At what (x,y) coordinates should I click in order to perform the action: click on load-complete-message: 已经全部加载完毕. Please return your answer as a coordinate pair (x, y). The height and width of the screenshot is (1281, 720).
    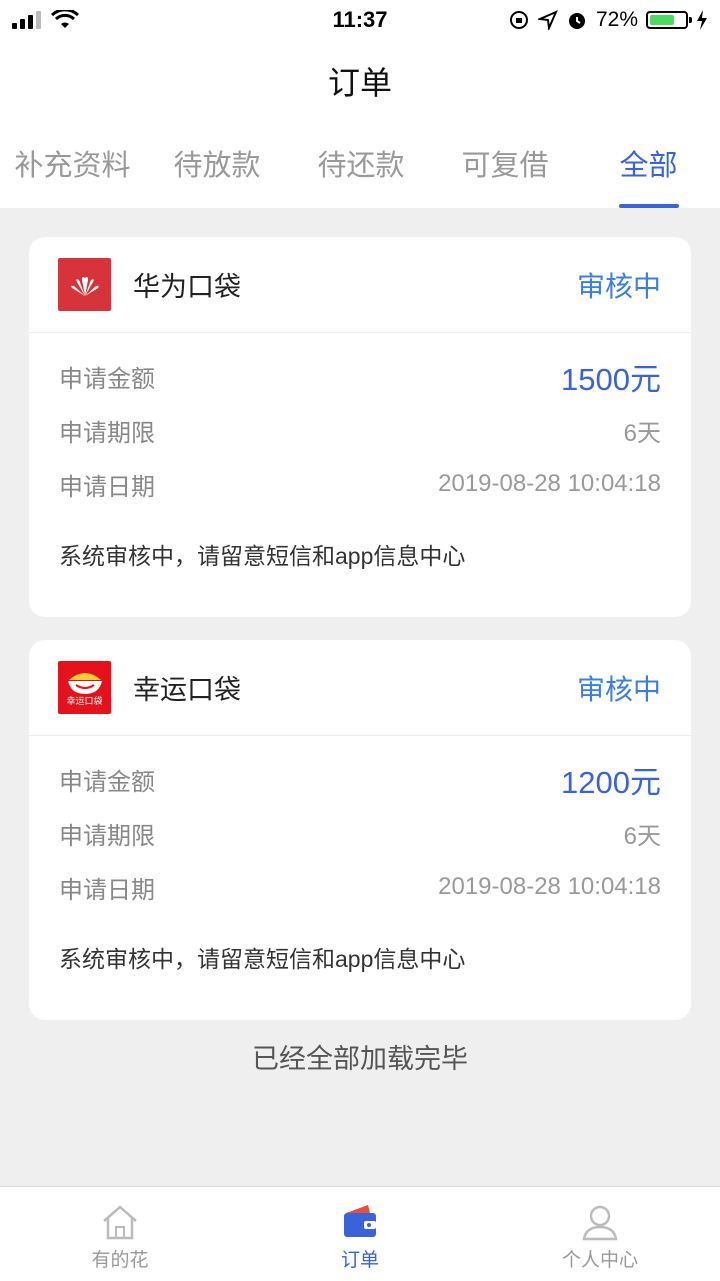
    Looking at the image, I should click on (360, 1059).